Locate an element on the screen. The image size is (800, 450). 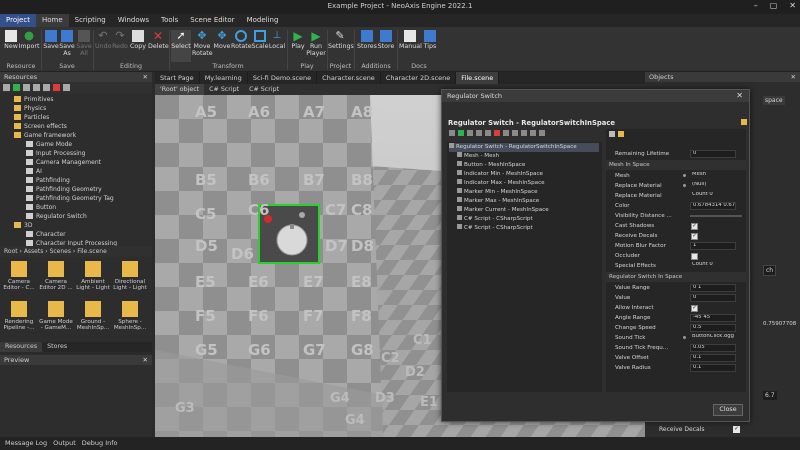
tree-item: Marker Min - MeshInSpace is located at coordinates (497, 192).